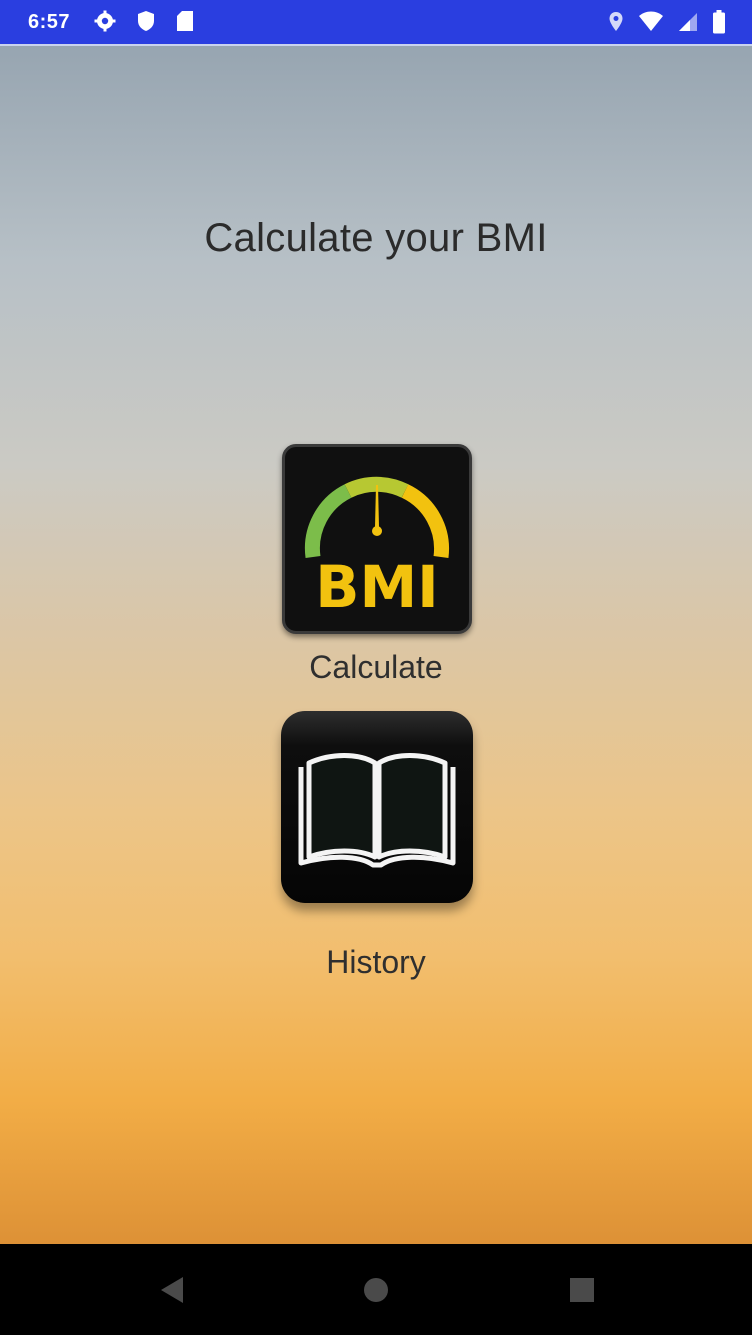  I want to click on home-icon, so click(376, 1290).